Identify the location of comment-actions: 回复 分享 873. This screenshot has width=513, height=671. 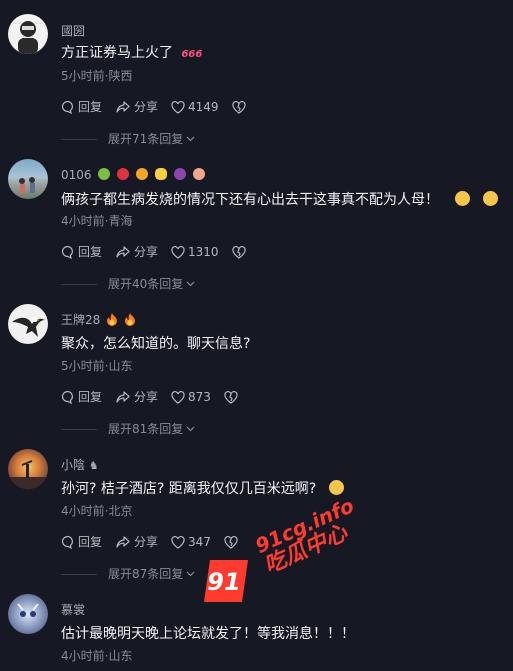
(149, 397).